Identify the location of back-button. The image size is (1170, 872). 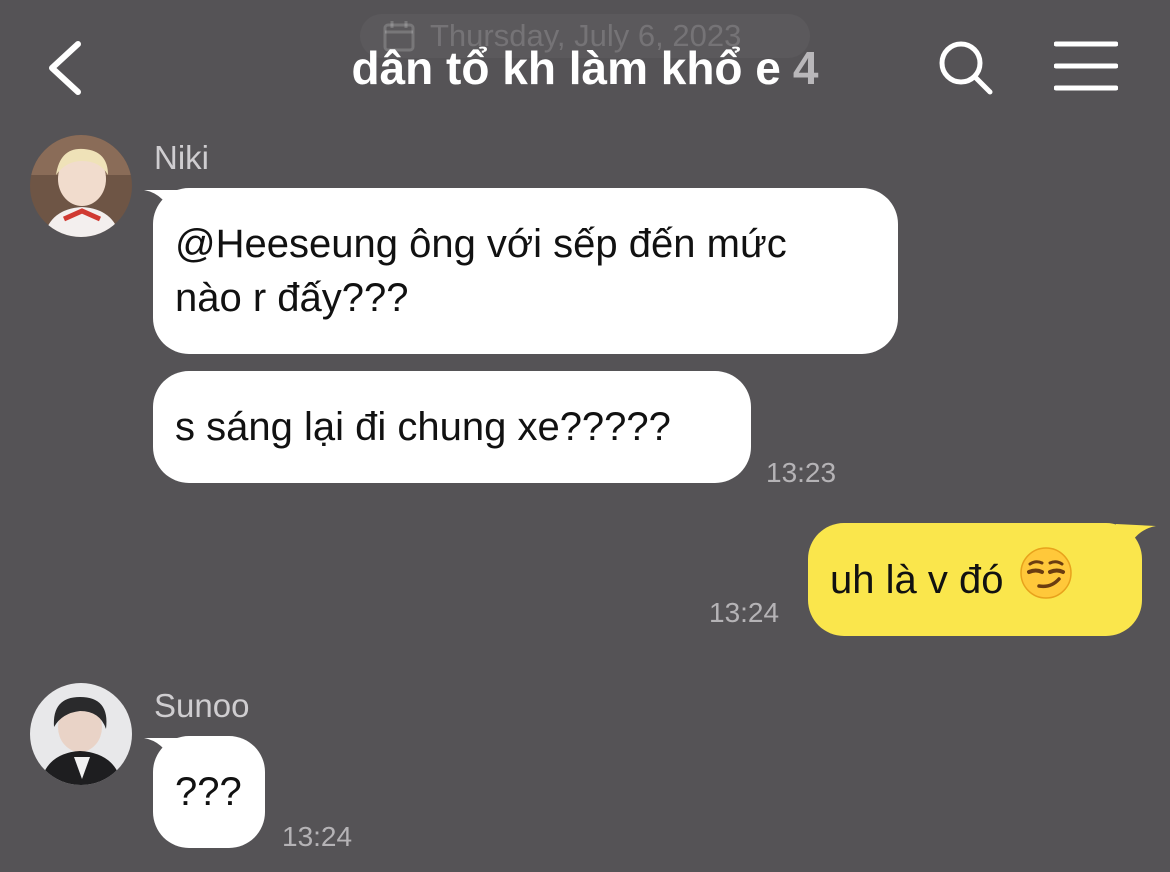
(67, 68).